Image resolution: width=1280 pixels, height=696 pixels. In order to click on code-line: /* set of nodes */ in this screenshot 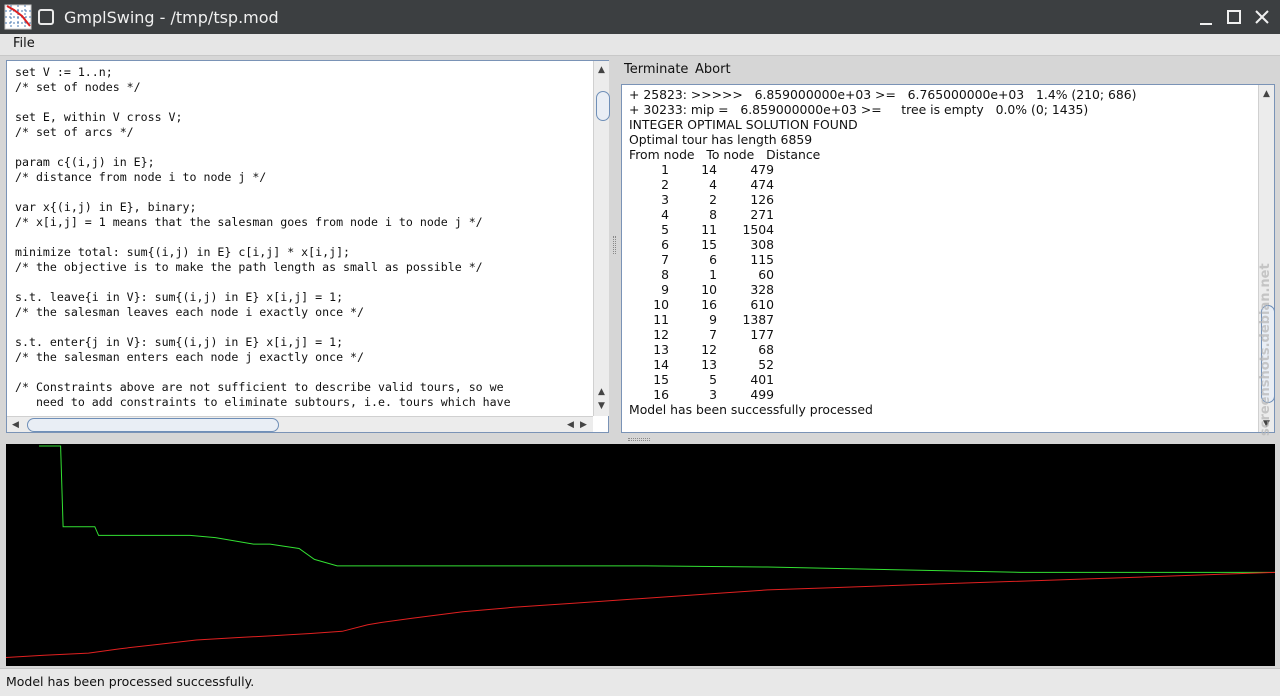, I will do `click(78, 87)`.